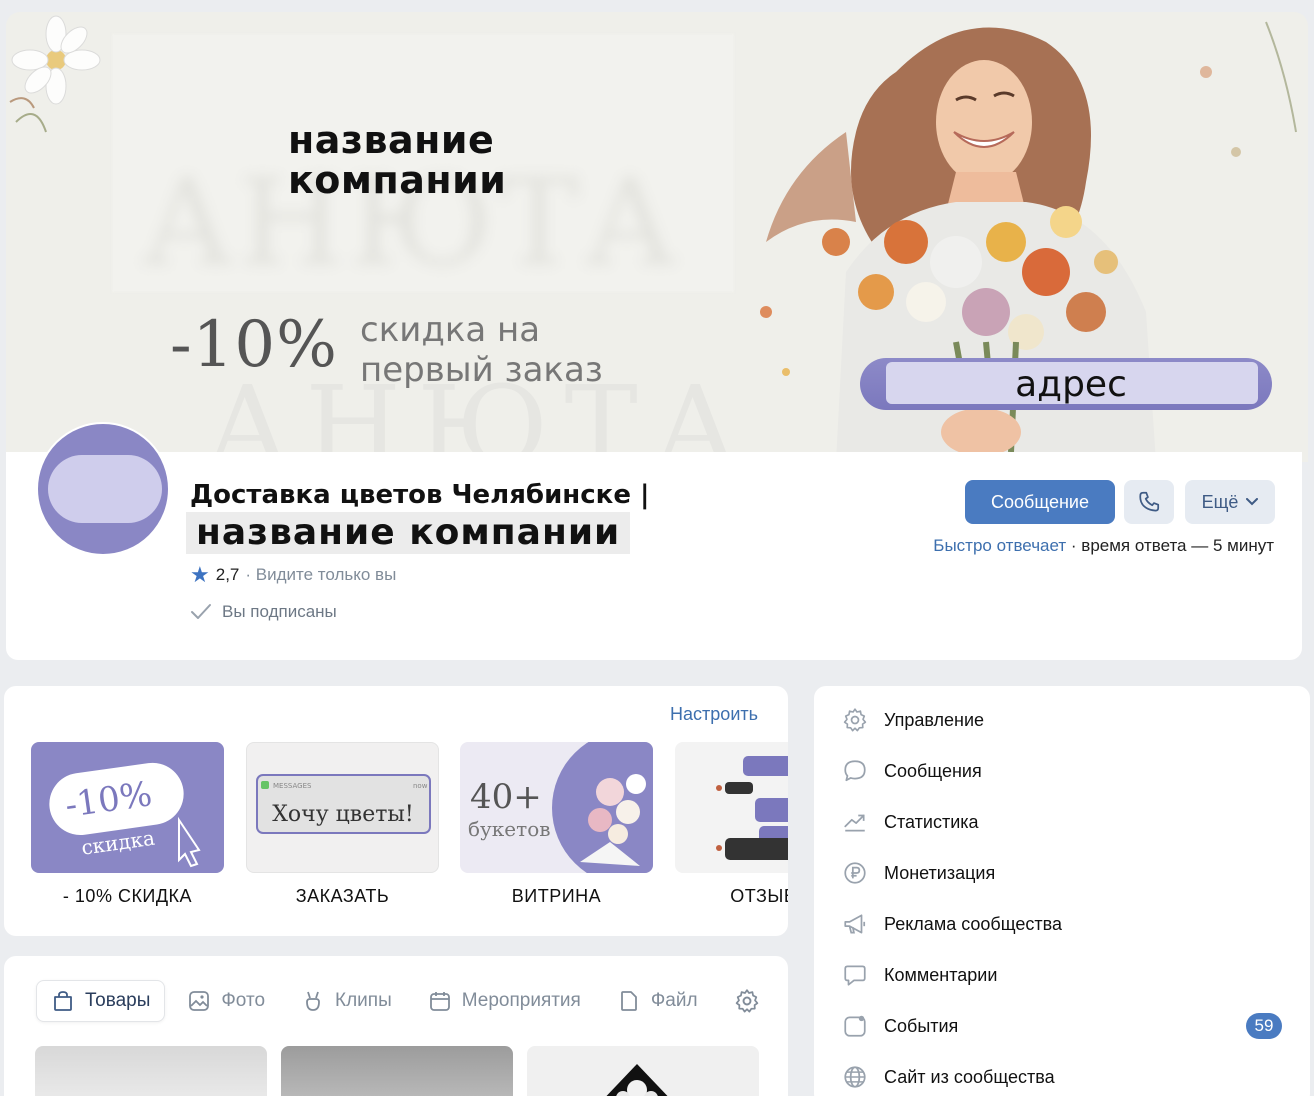  Describe the element at coordinates (1252, 502) in the screenshot. I see `chevron-down-icon` at that location.